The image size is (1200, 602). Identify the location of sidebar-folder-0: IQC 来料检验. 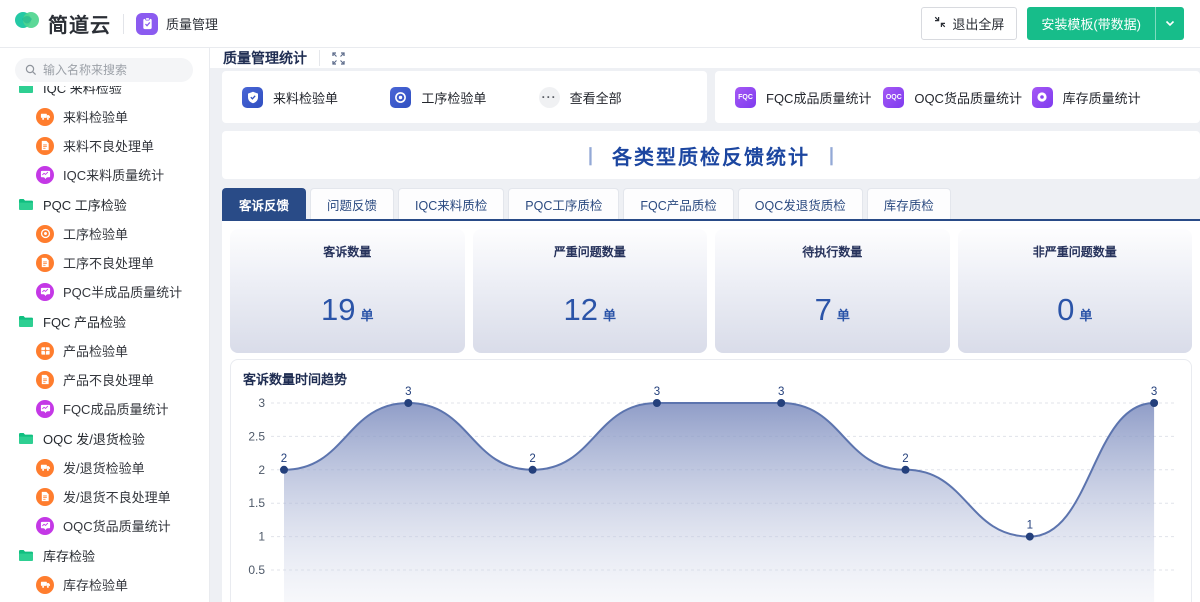
(104, 94).